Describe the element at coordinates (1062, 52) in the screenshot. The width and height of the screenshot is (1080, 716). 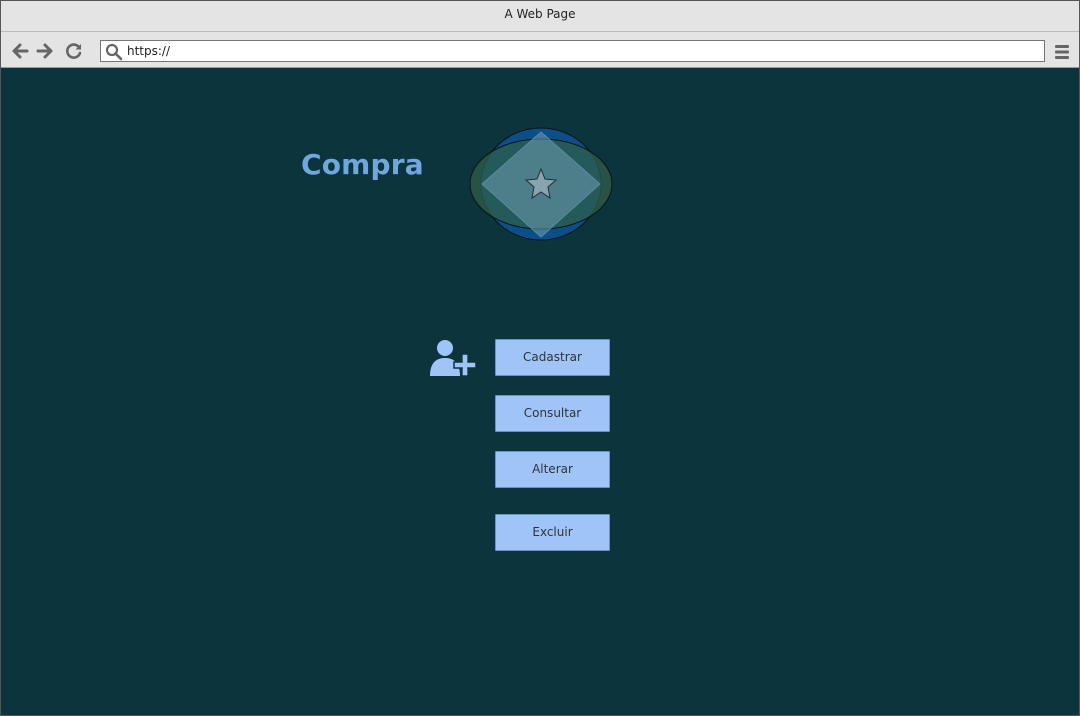
I see `hamburger-menu-icon` at that location.